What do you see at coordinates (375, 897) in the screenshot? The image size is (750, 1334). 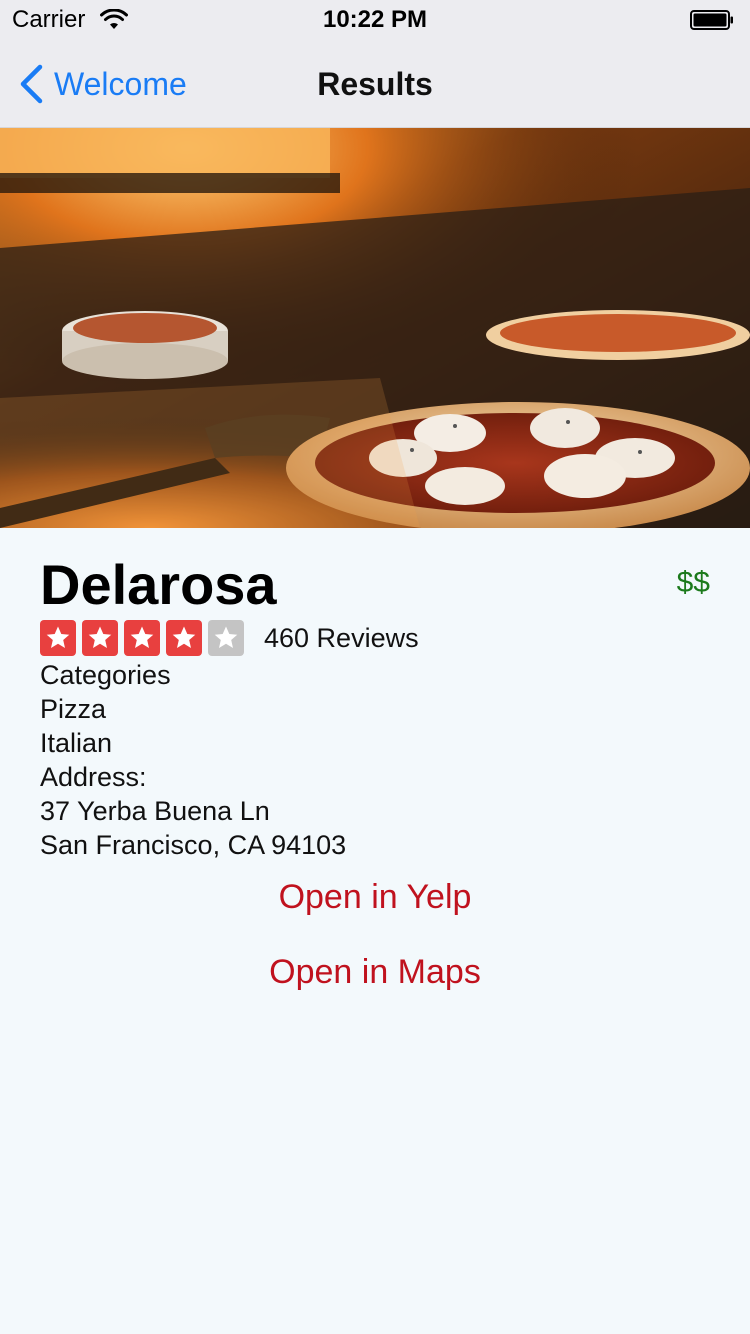 I see `open-in-yelp-button: Open in Yelp` at bounding box center [375, 897].